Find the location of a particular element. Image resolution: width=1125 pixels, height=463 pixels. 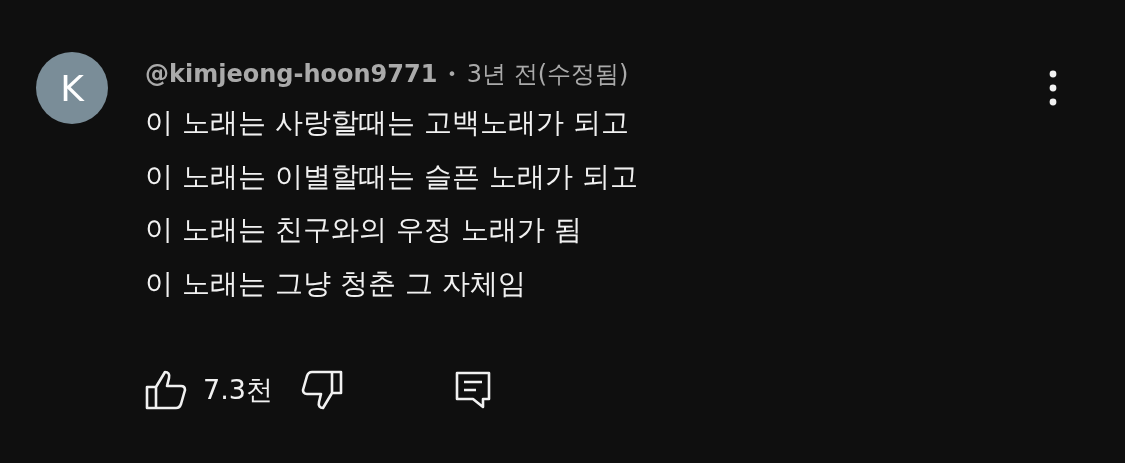

like-count: 7.3천 is located at coordinates (238, 390).